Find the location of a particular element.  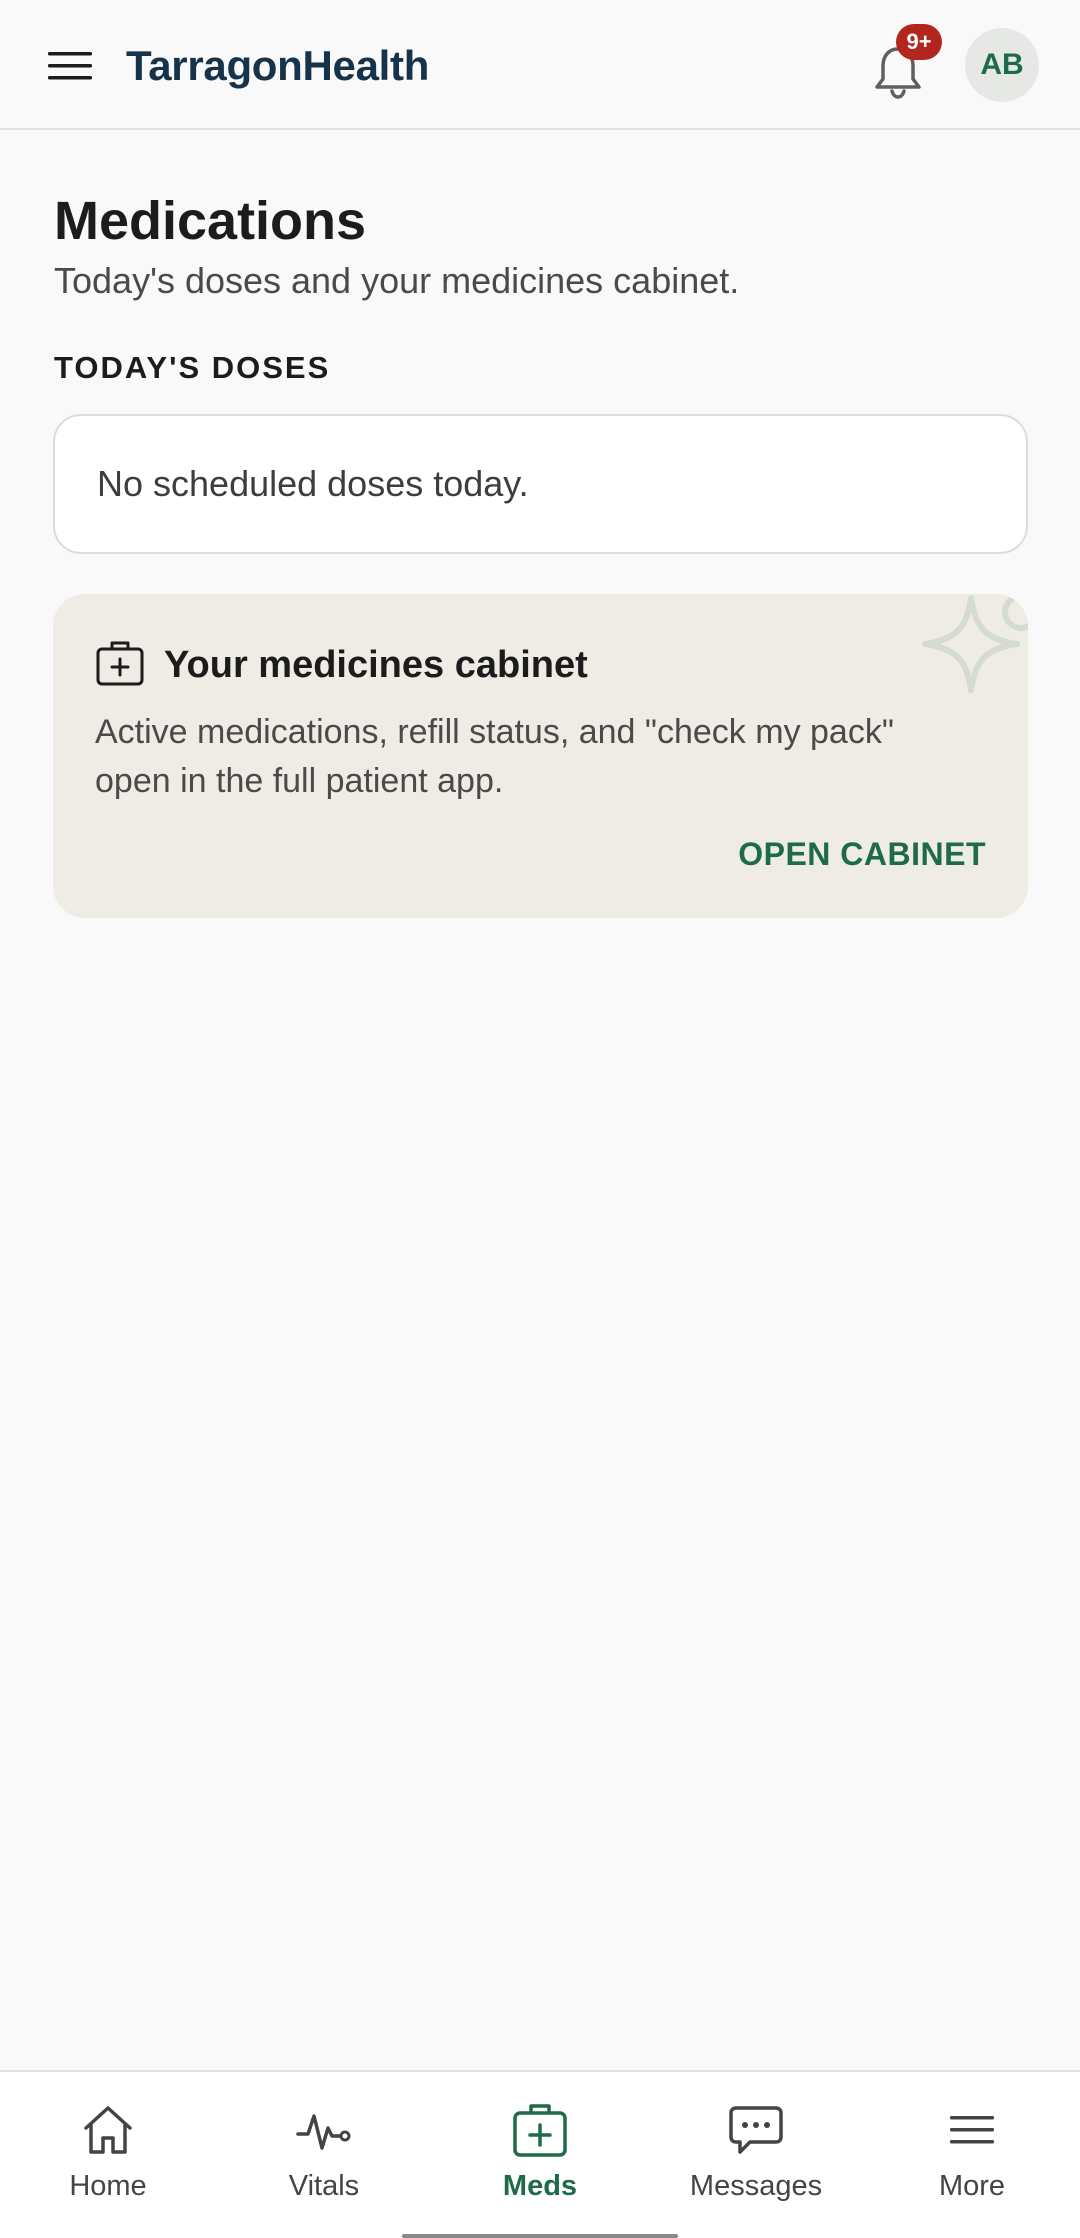

nav-label-home: Home is located at coordinates (108, 2186).